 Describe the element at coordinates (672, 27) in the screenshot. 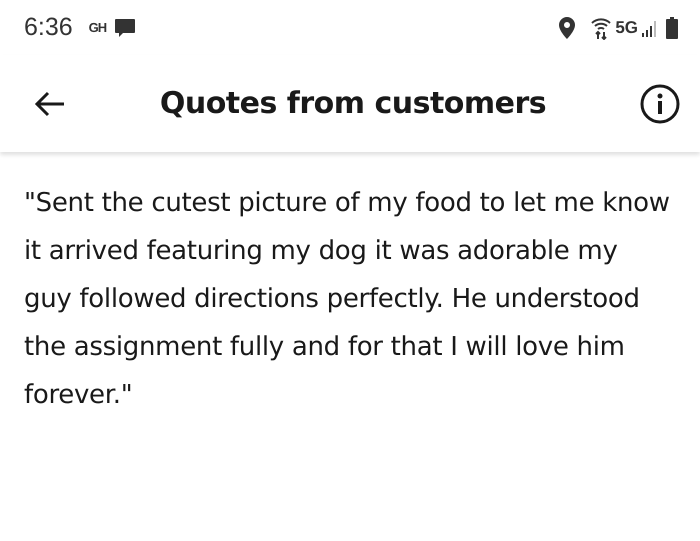

I see `battery-icon` at that location.